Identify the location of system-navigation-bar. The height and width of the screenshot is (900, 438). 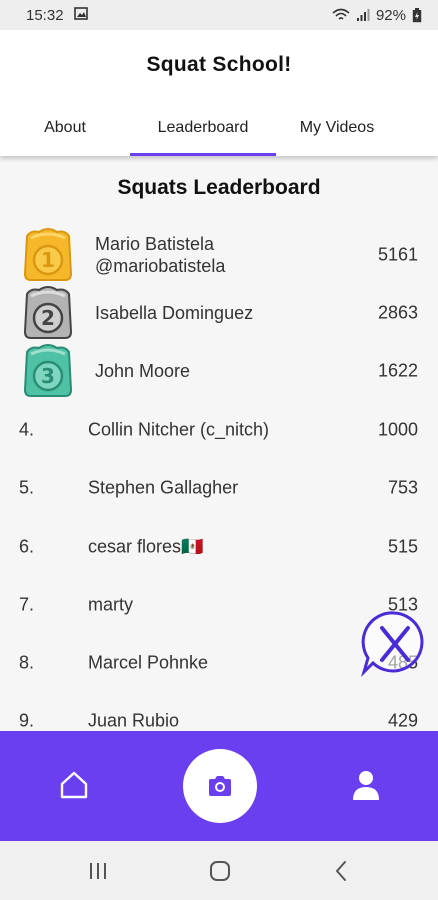
(219, 870).